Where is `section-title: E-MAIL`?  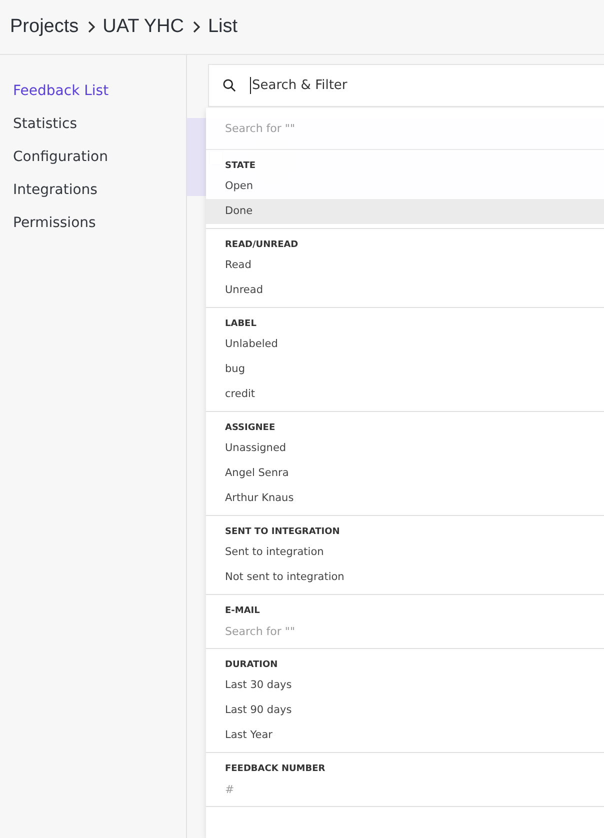 section-title: E-MAIL is located at coordinates (242, 611).